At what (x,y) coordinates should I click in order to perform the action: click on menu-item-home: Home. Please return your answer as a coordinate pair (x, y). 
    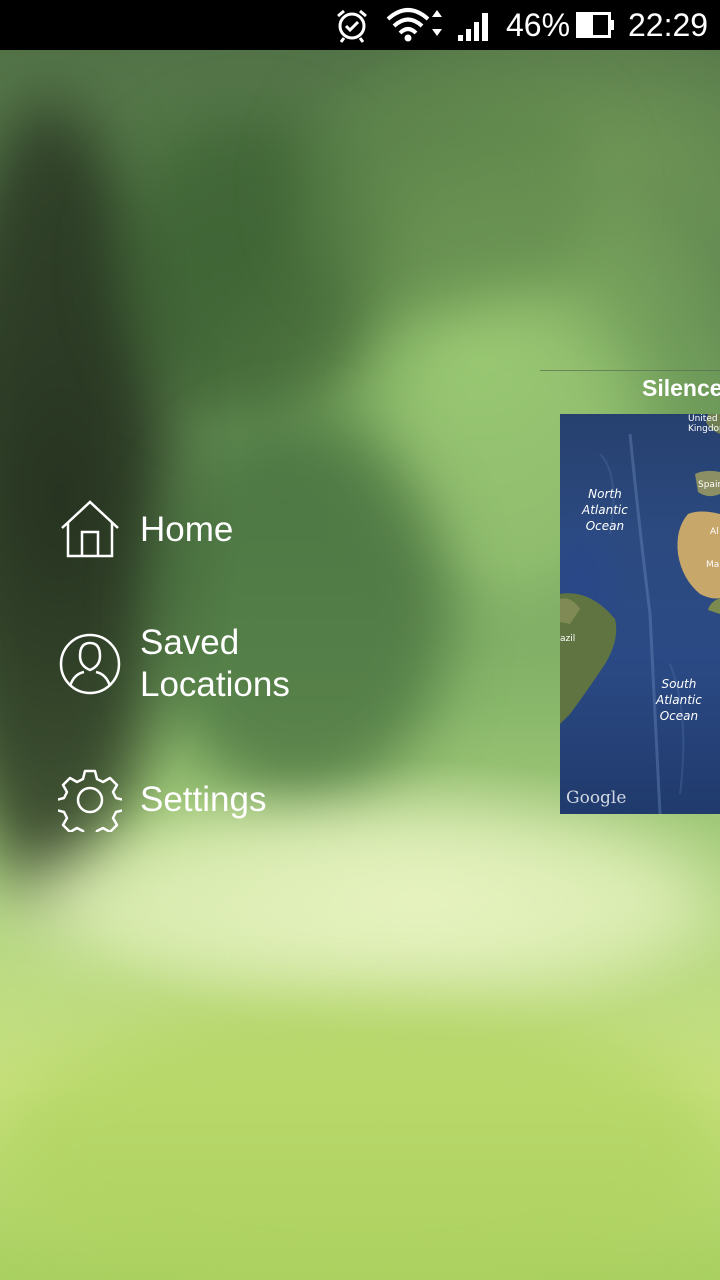
    Looking at the image, I should click on (199, 530).